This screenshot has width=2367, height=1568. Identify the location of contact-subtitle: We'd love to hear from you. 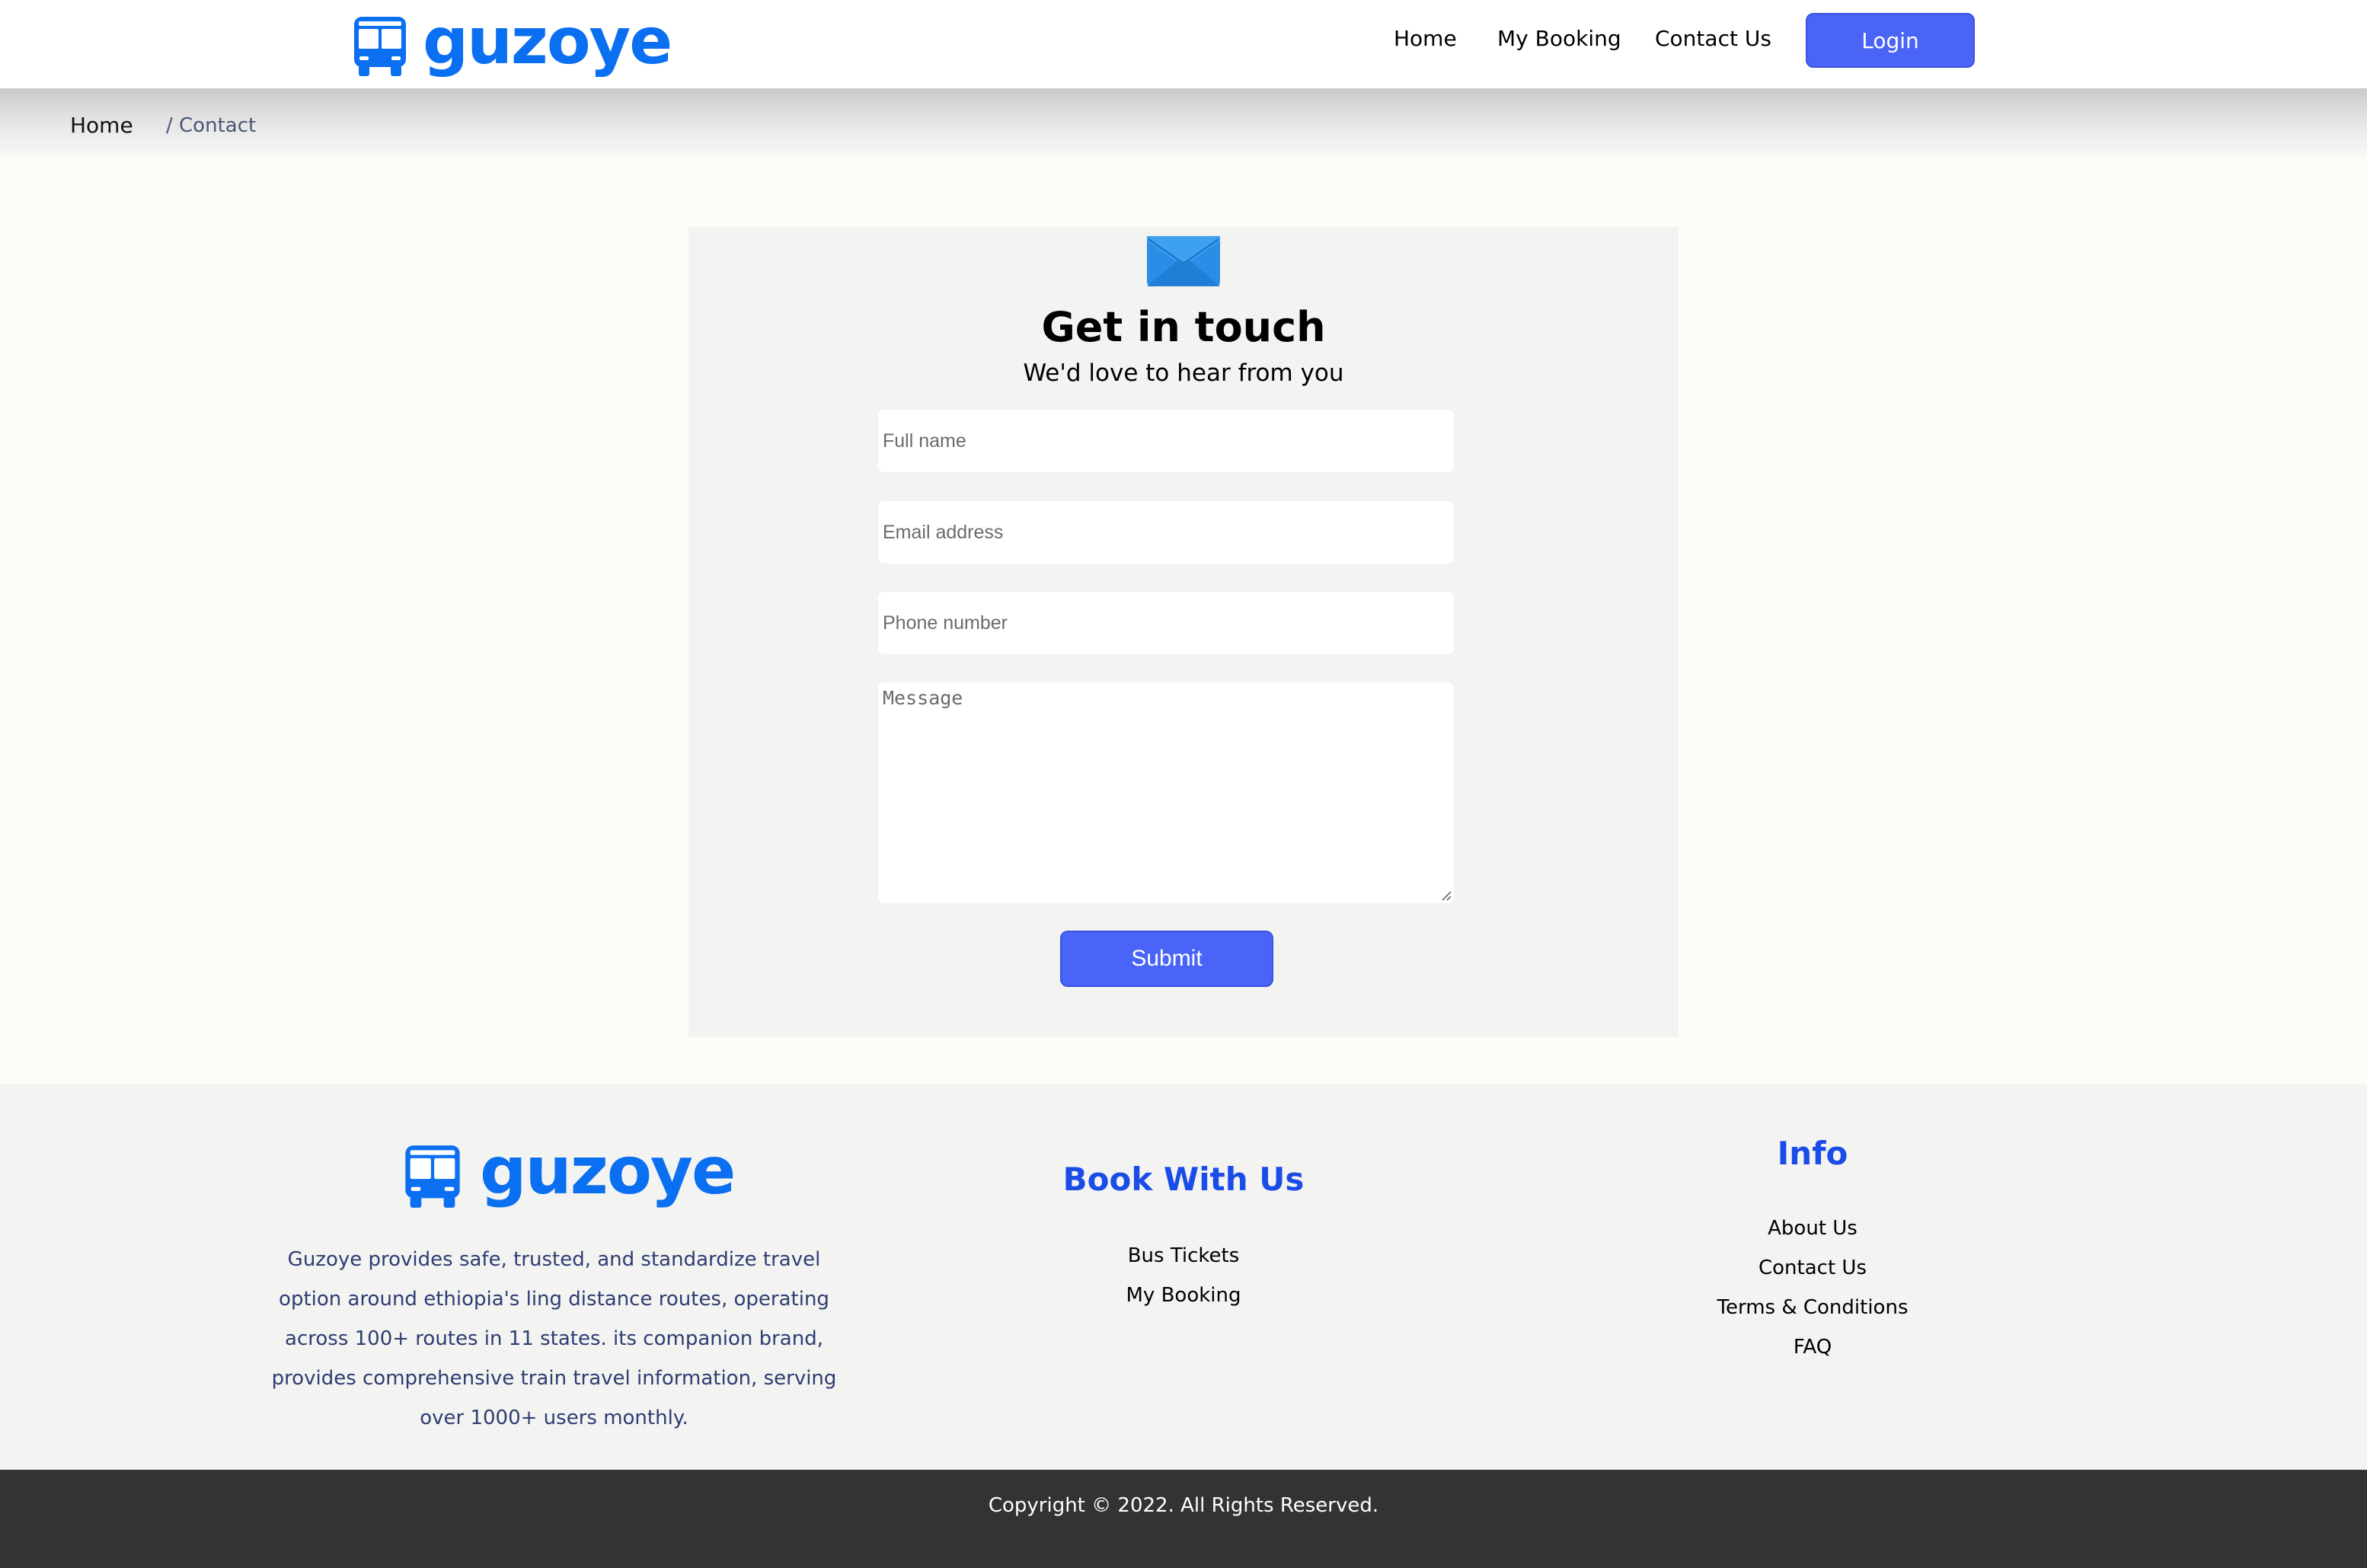
(1183, 373).